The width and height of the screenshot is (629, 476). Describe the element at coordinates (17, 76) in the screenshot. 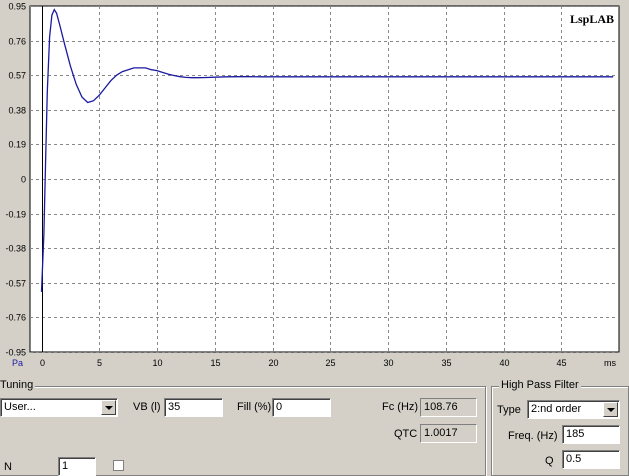

I see `y-tick-label: 0.57` at that location.